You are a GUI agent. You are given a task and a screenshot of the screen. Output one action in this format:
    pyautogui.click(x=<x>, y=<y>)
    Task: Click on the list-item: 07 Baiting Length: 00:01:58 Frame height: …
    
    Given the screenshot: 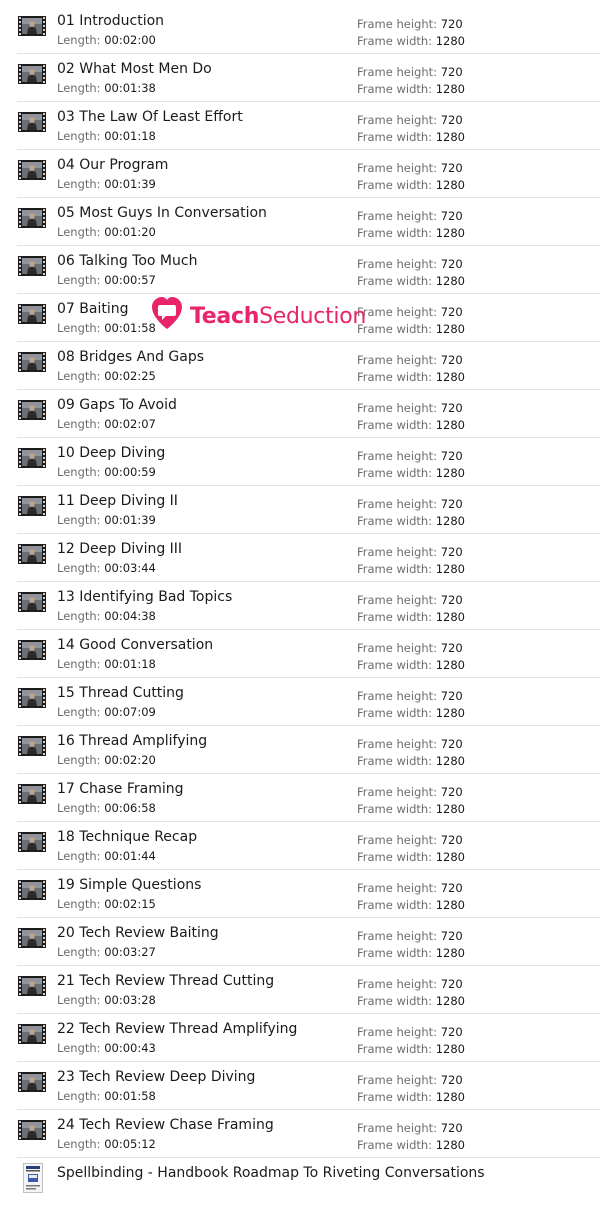 What is the action you would take?
    pyautogui.click(x=308, y=318)
    